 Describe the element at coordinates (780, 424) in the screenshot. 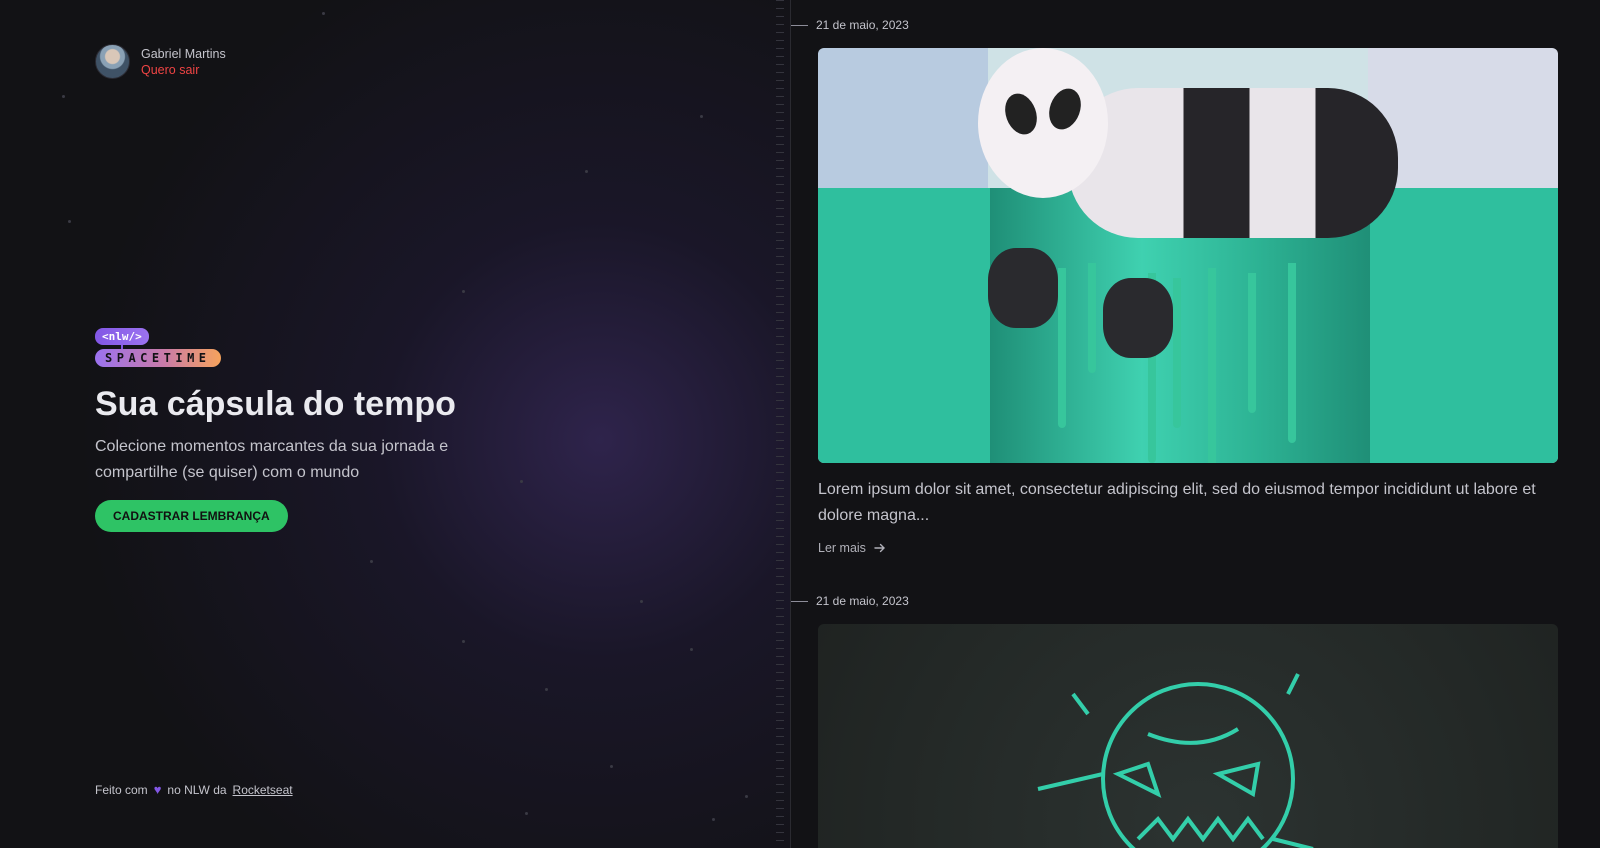

I see `timeline-stripes` at that location.